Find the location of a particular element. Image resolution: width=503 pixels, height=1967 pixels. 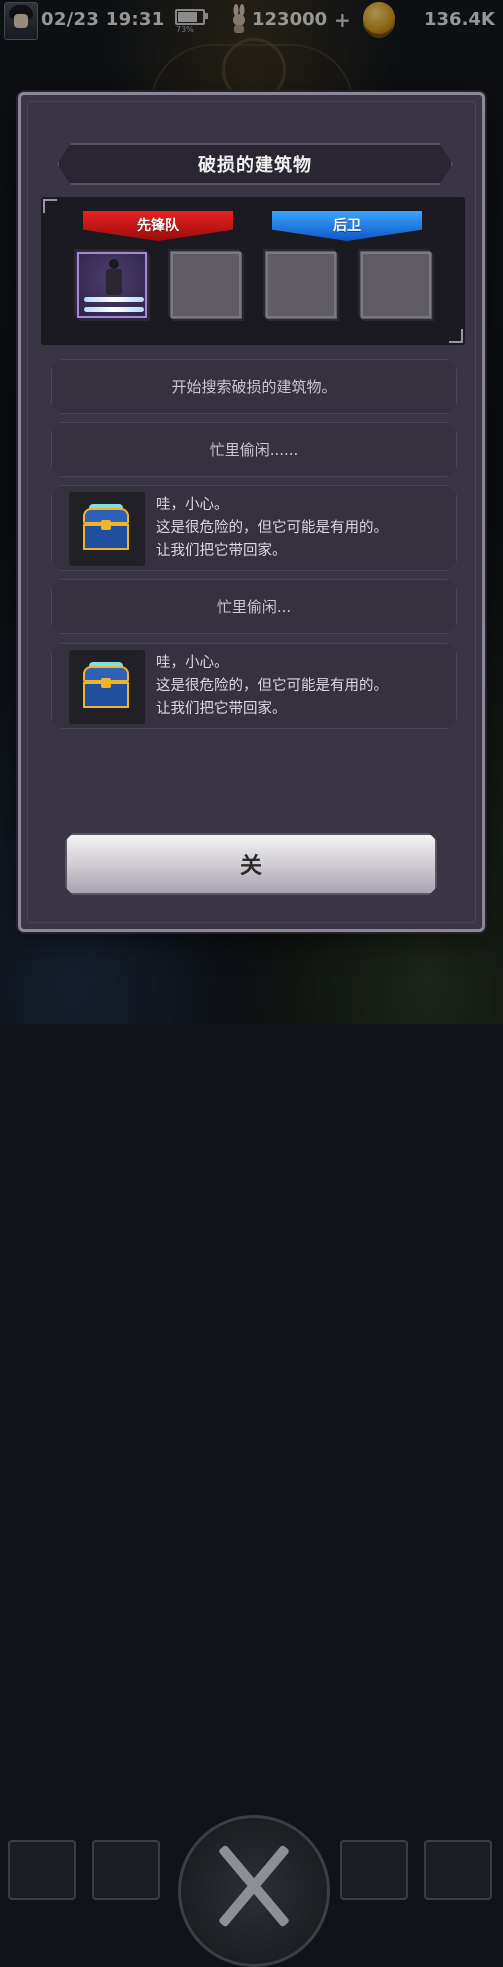

modal-title: 破损的建筑物 is located at coordinates (255, 165).